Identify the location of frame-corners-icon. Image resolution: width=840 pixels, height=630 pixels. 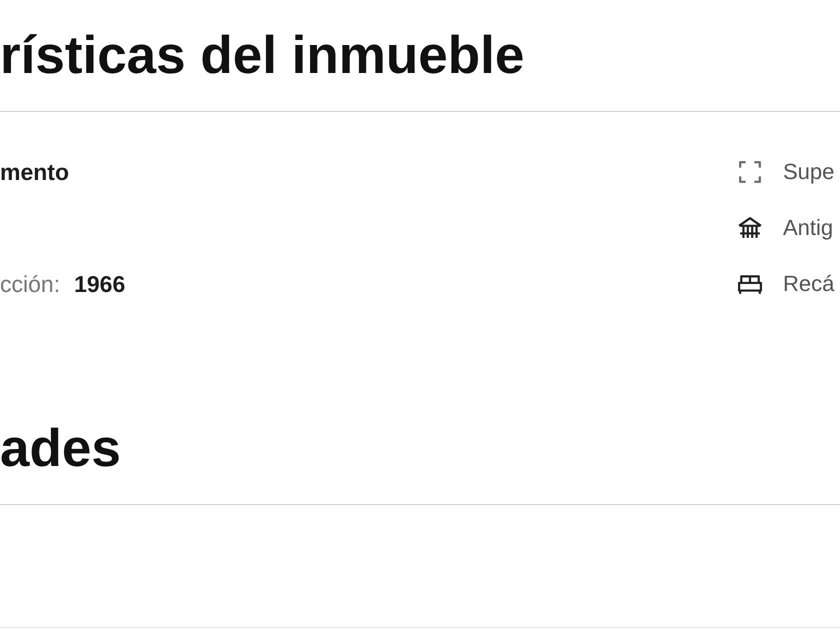
(750, 172).